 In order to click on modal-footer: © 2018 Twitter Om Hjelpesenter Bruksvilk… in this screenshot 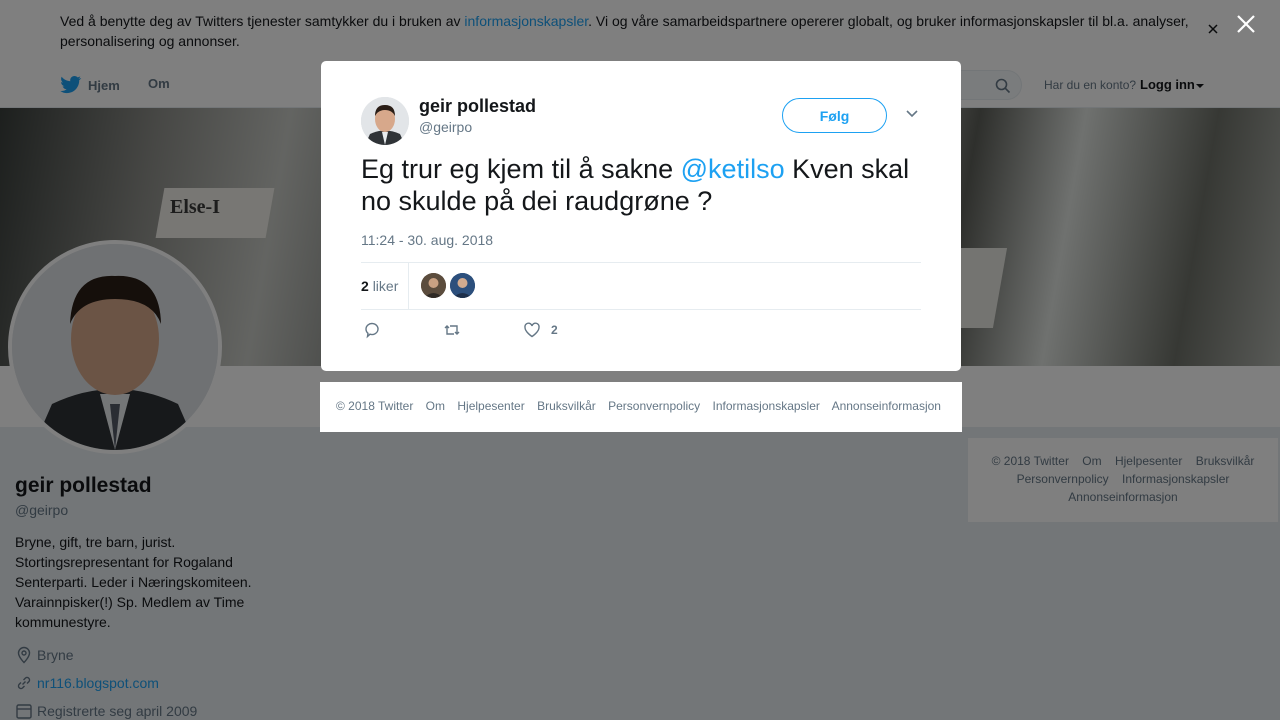, I will do `click(641, 407)`.